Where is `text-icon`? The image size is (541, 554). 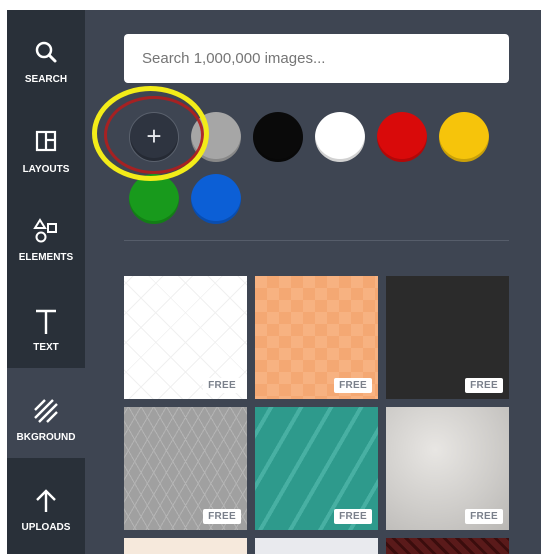
text-icon is located at coordinates (46, 322).